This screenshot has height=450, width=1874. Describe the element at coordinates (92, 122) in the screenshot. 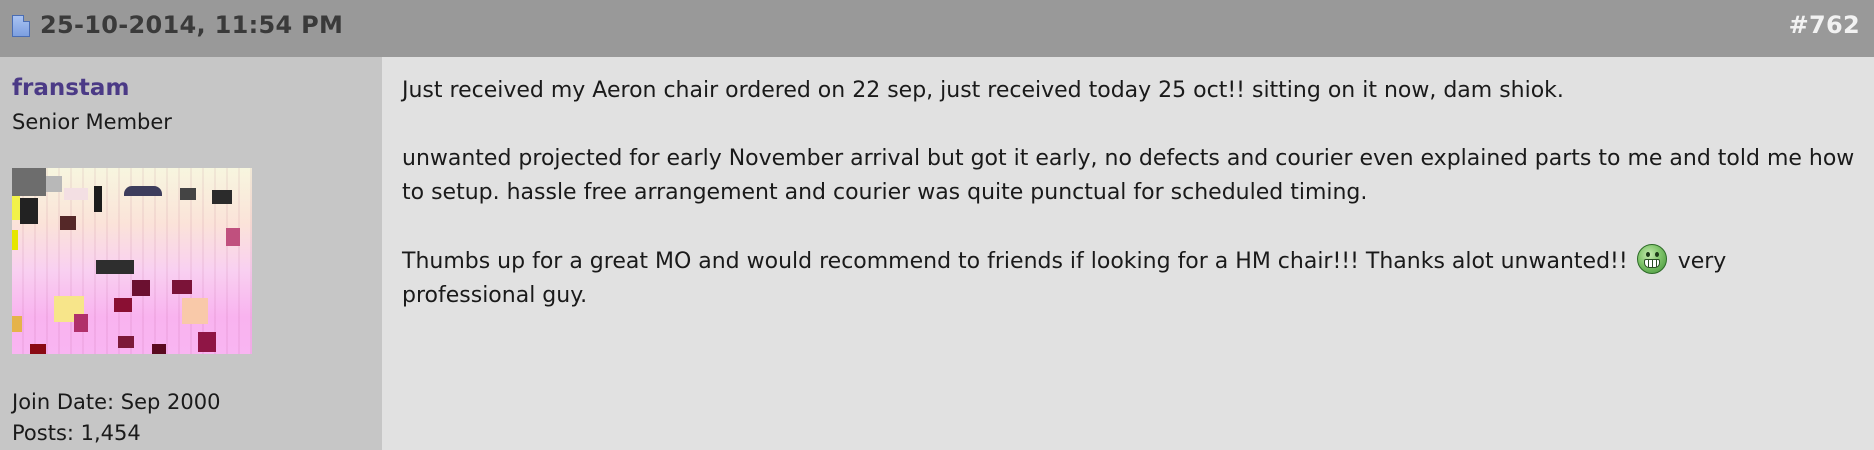

I see `user-title: Senior Member` at that location.